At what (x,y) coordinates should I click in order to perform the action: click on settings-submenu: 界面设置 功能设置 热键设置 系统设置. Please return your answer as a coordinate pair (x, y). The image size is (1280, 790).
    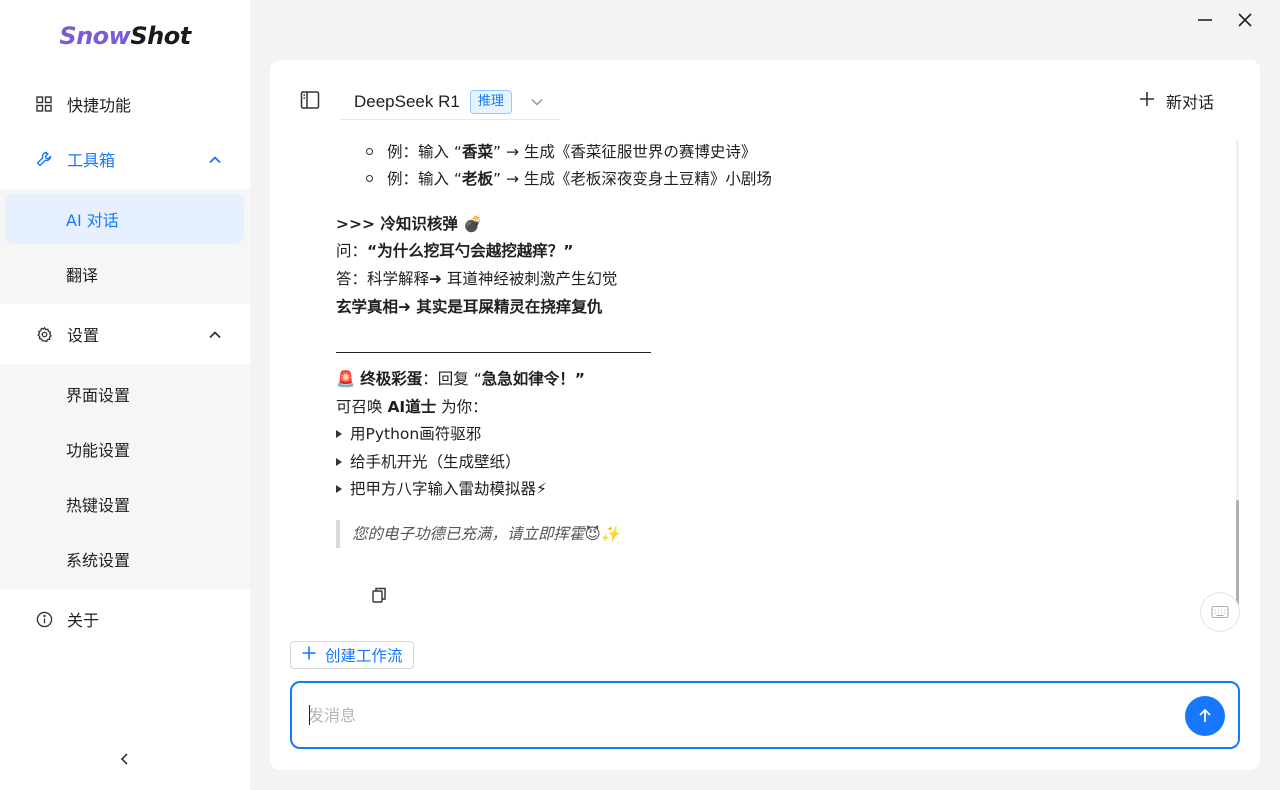
    Looking at the image, I should click on (125, 476).